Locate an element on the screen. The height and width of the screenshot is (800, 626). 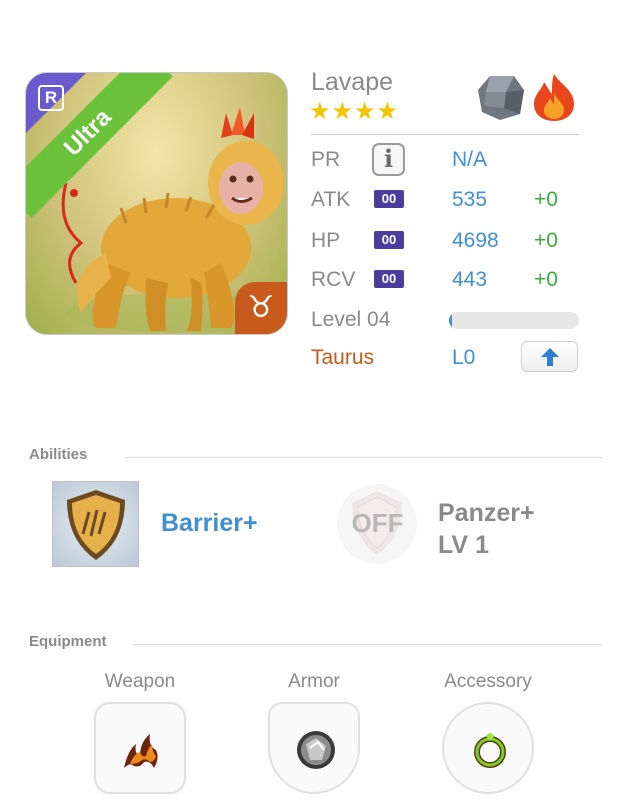
atk-plus-badge: 00 is located at coordinates (389, 199).